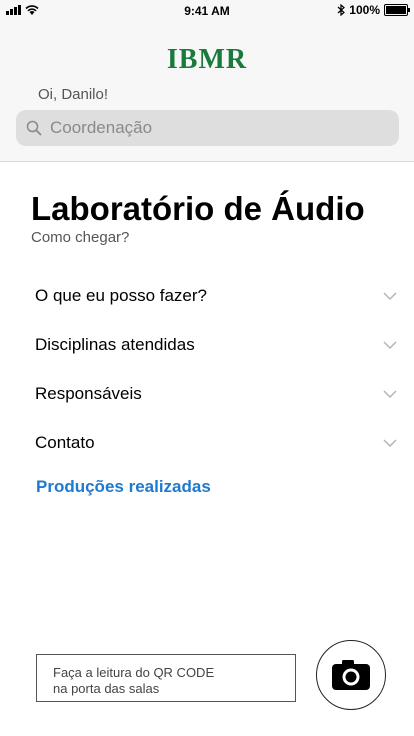 This screenshot has height=736, width=414. Describe the element at coordinates (106, 688) in the screenshot. I see `qr-instruction-line2: na porta das salas` at that location.